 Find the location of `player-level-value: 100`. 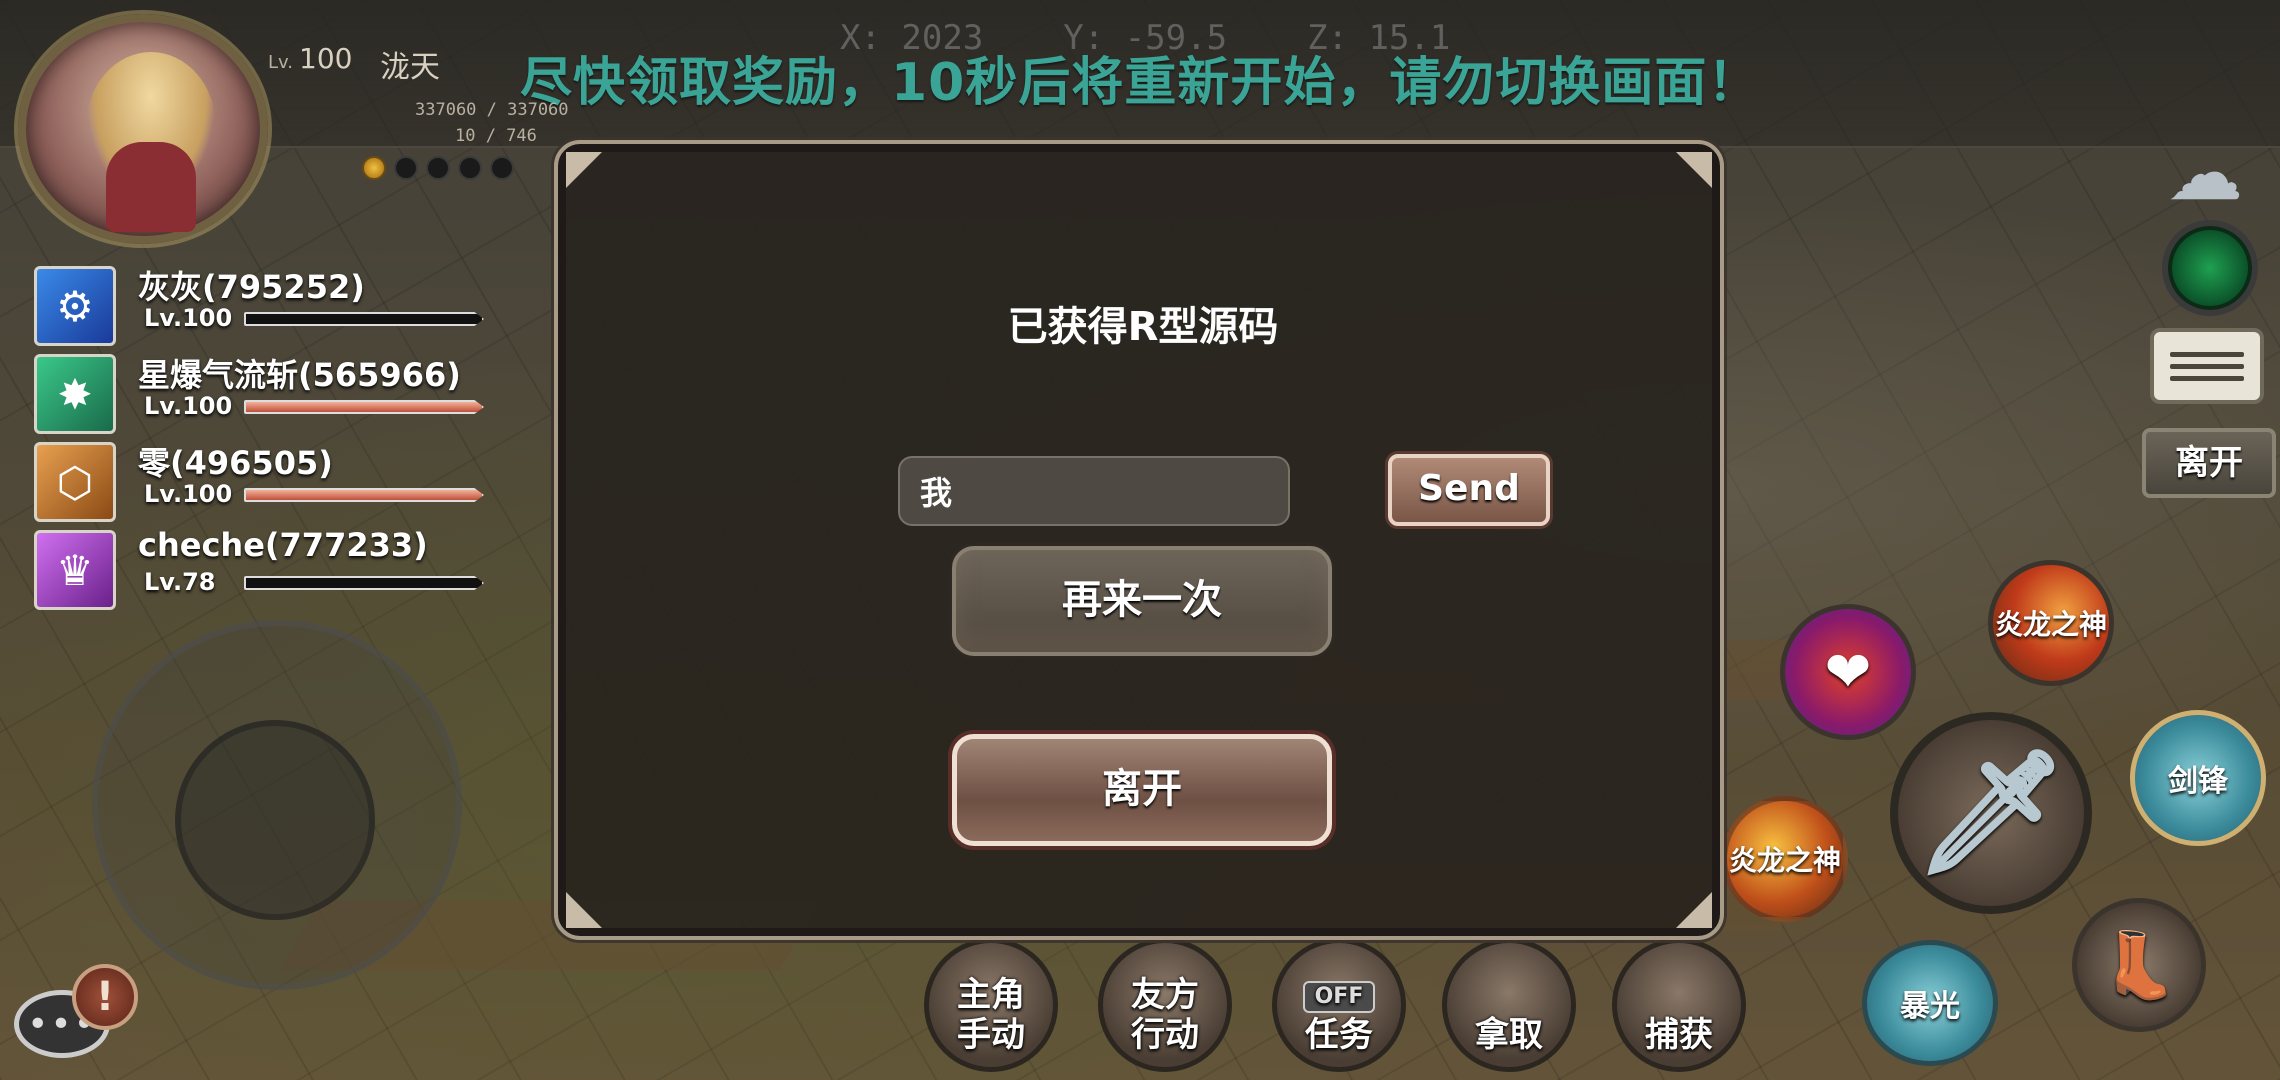

player-level-value: 100 is located at coordinates (326, 58).